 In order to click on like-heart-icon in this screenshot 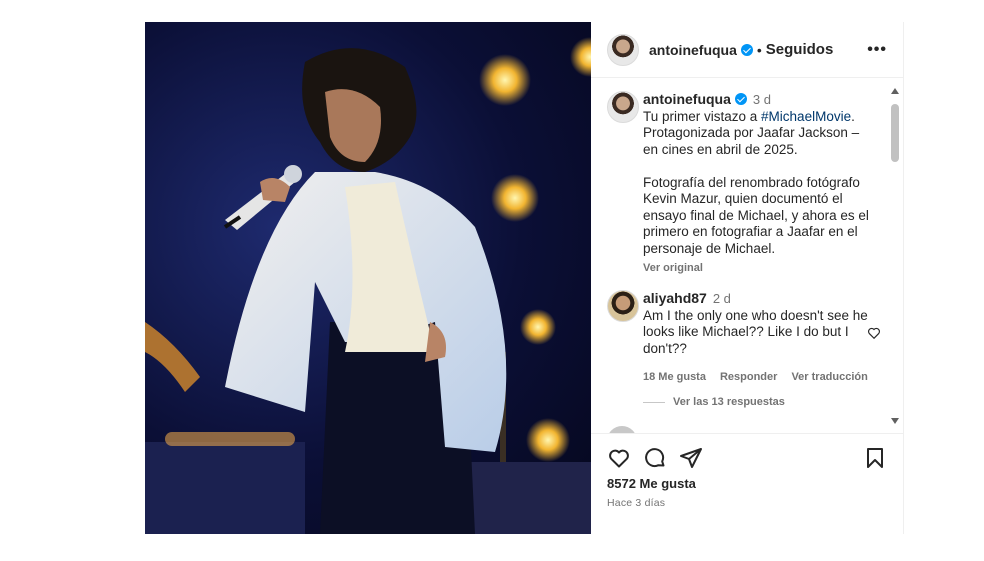, I will do `click(619, 458)`.